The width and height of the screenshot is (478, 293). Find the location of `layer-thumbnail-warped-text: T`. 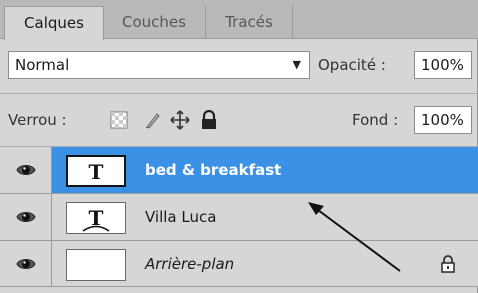

layer-thumbnail-warped-text: T is located at coordinates (96, 218).